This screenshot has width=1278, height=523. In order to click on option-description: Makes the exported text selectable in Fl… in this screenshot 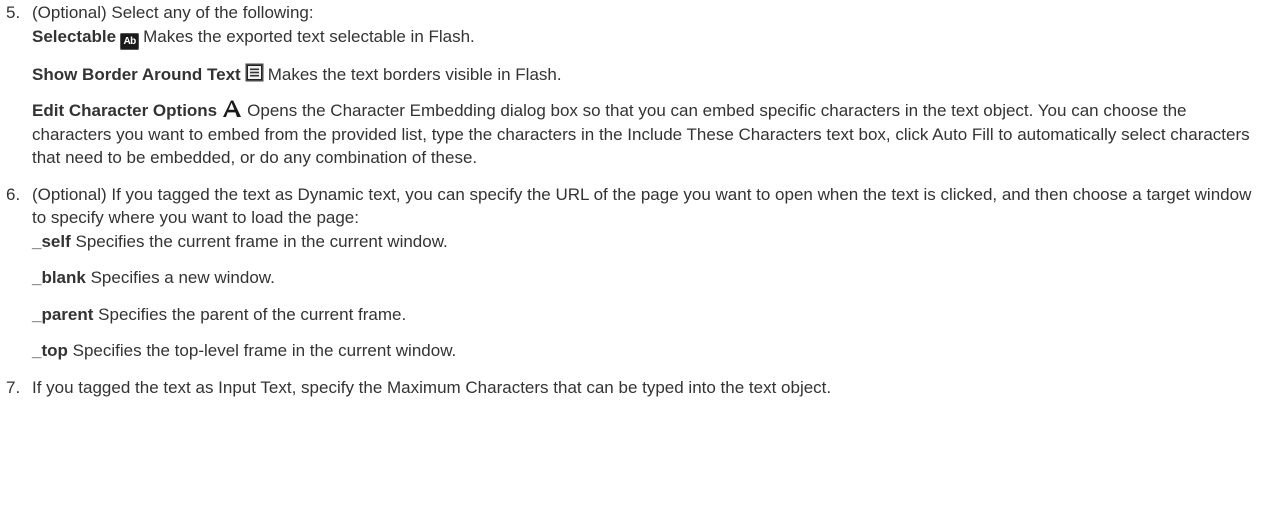, I will do `click(309, 36)`.